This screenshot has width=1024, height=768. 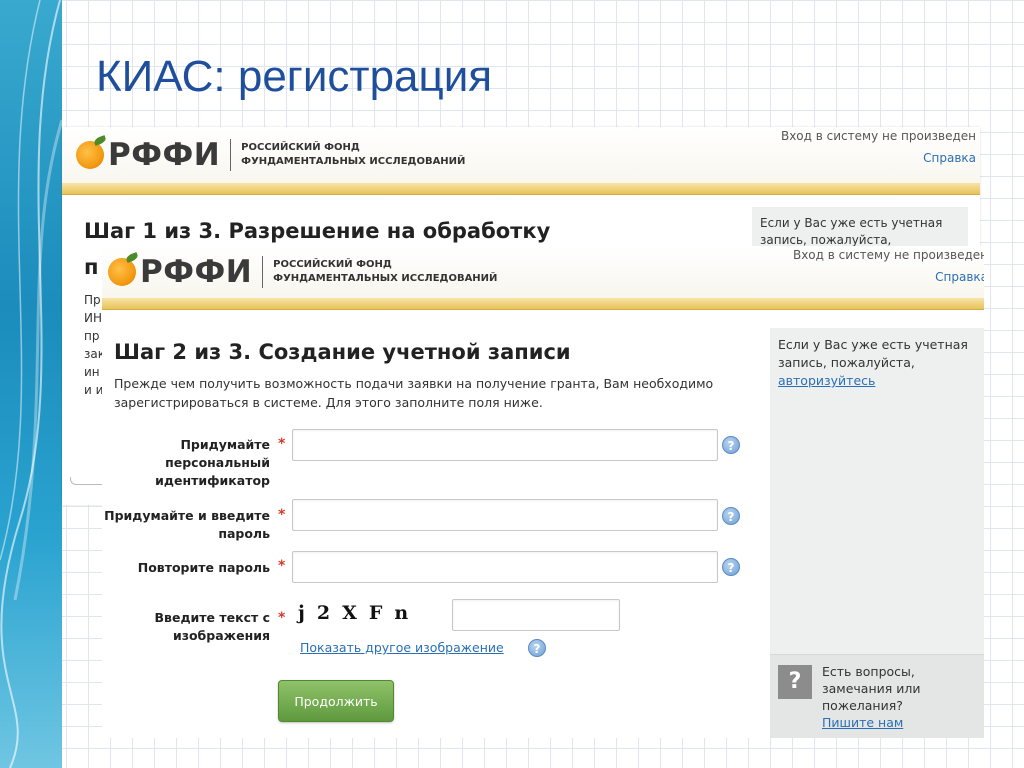 I want to click on write-to-us-link: Пишите нам, so click(x=862, y=722).